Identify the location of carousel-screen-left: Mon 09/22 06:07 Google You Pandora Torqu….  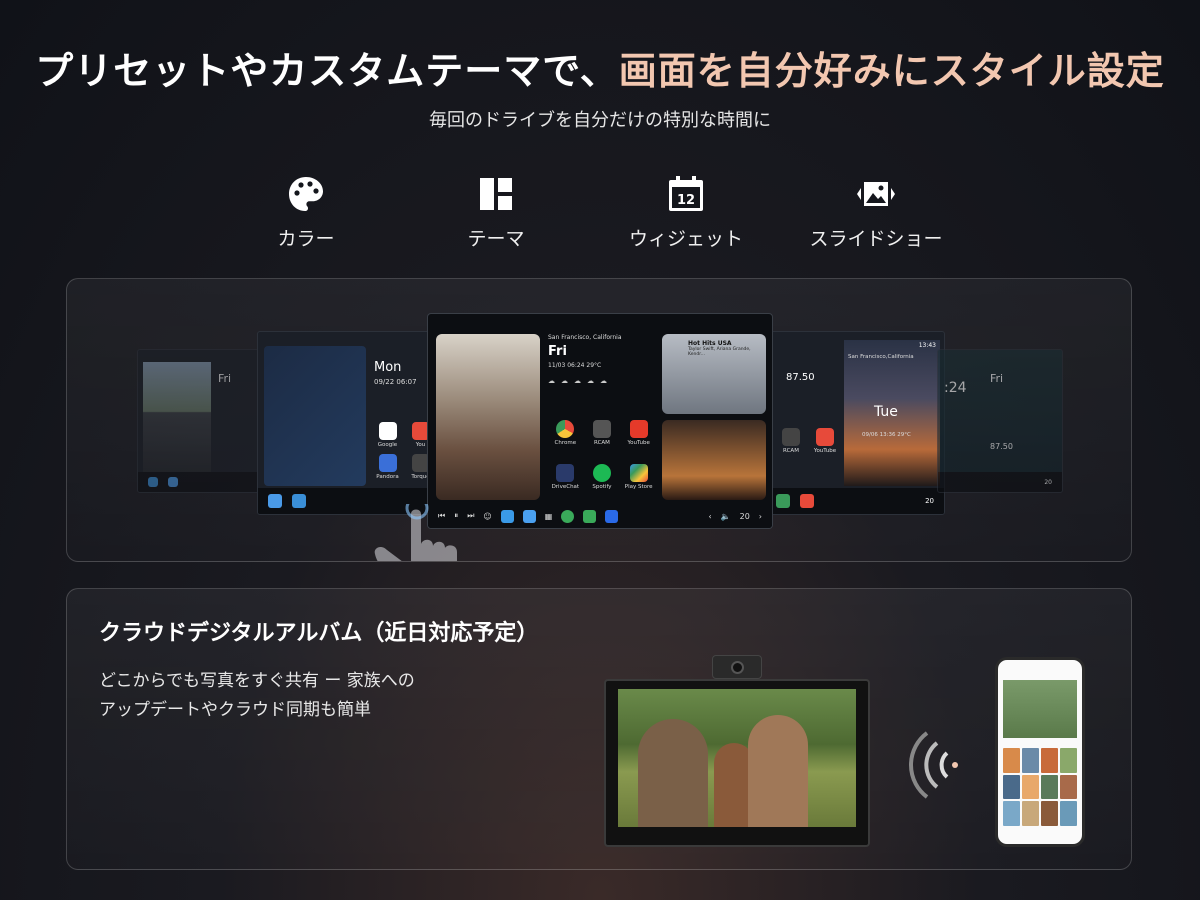
(347, 423).